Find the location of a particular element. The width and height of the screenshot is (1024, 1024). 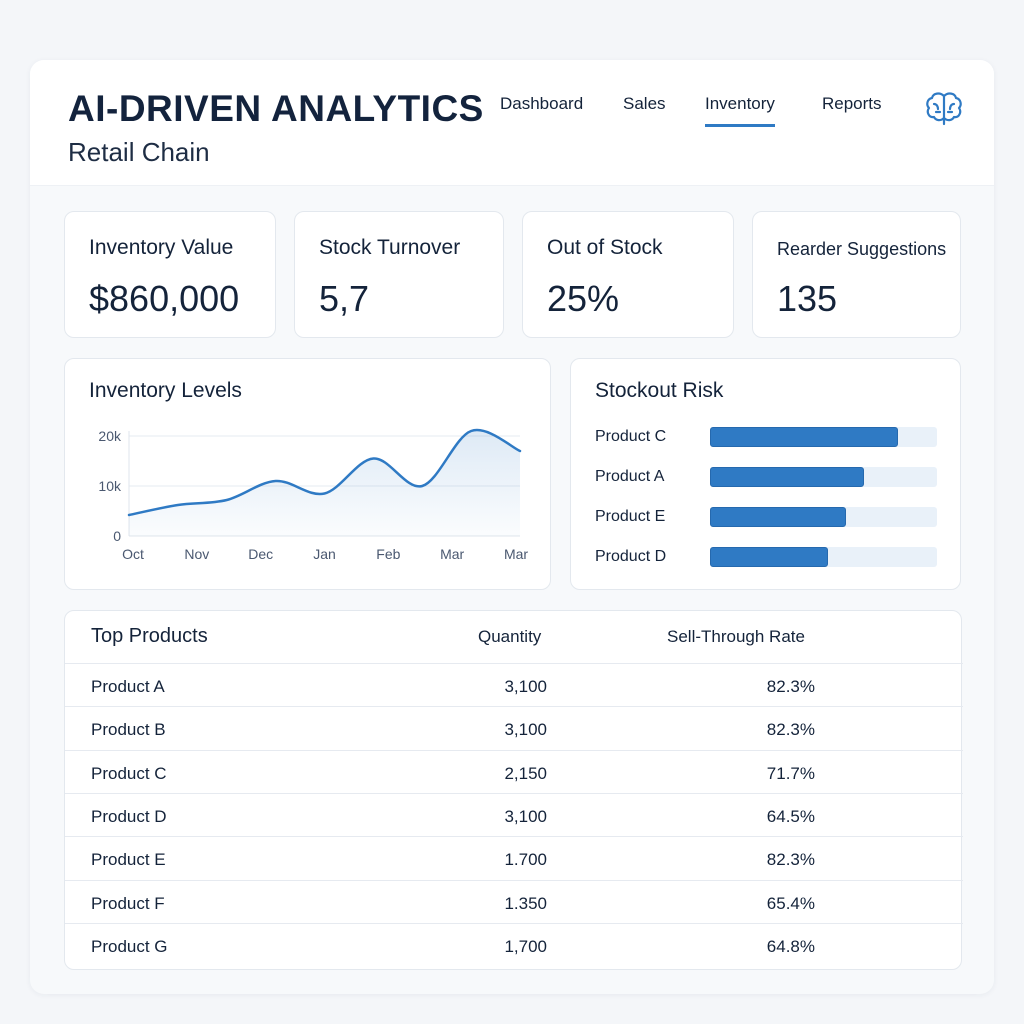

quantity-cell: 1,700 is located at coordinates (525, 946).